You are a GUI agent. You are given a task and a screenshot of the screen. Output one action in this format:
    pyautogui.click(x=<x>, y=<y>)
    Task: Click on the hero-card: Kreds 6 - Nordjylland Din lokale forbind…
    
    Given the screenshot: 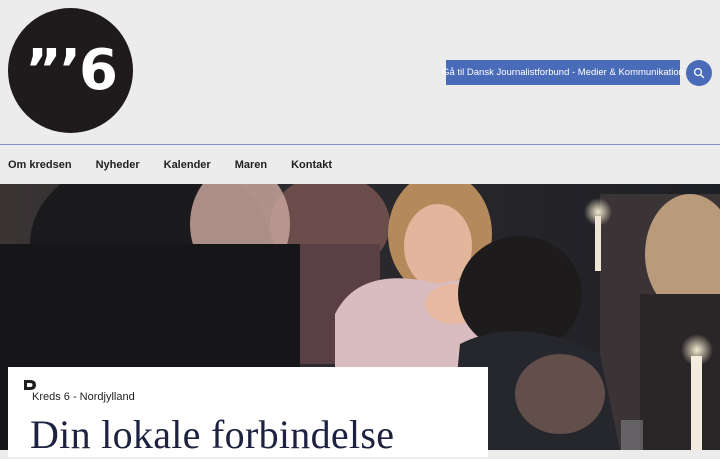 What is the action you would take?
    pyautogui.click(x=248, y=412)
    